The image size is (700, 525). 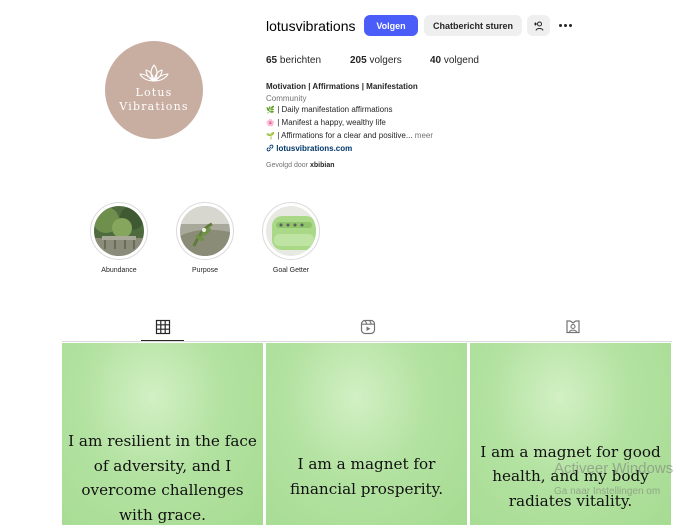 I want to click on bio-line: 🌸 | Manifest a happy, wealthy life, so click(x=326, y=123).